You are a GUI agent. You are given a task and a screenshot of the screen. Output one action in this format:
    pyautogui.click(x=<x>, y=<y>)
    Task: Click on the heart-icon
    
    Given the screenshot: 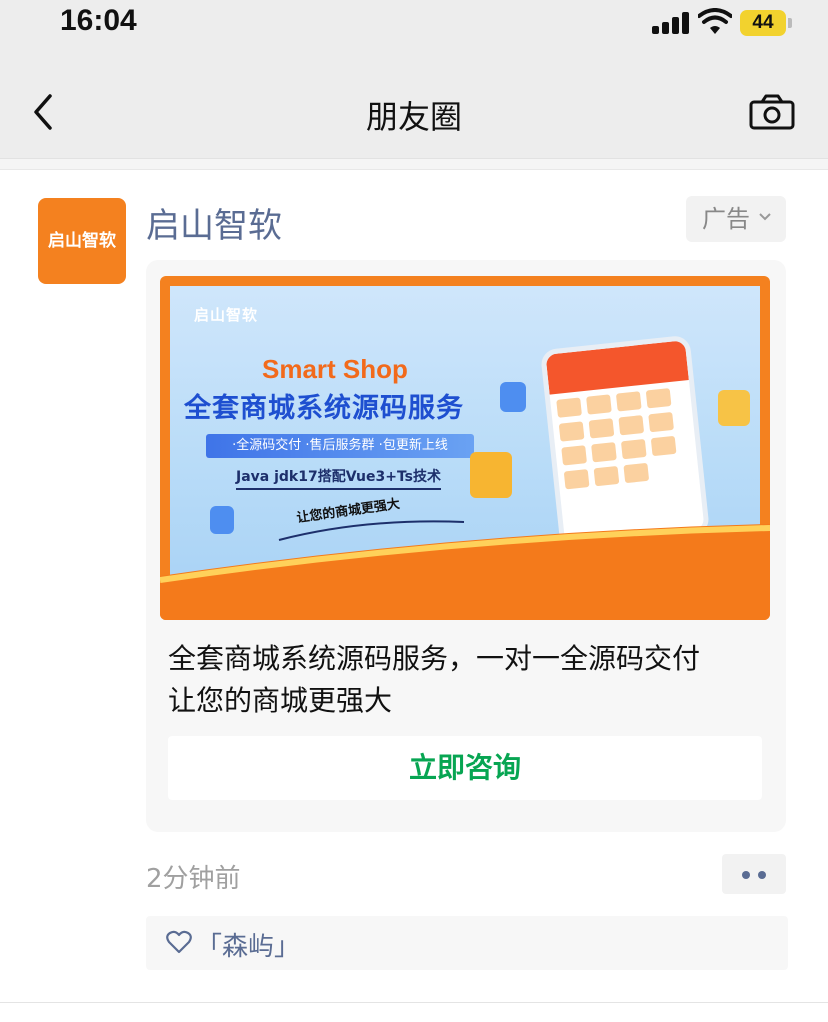 What is the action you would take?
    pyautogui.click(x=179, y=942)
    